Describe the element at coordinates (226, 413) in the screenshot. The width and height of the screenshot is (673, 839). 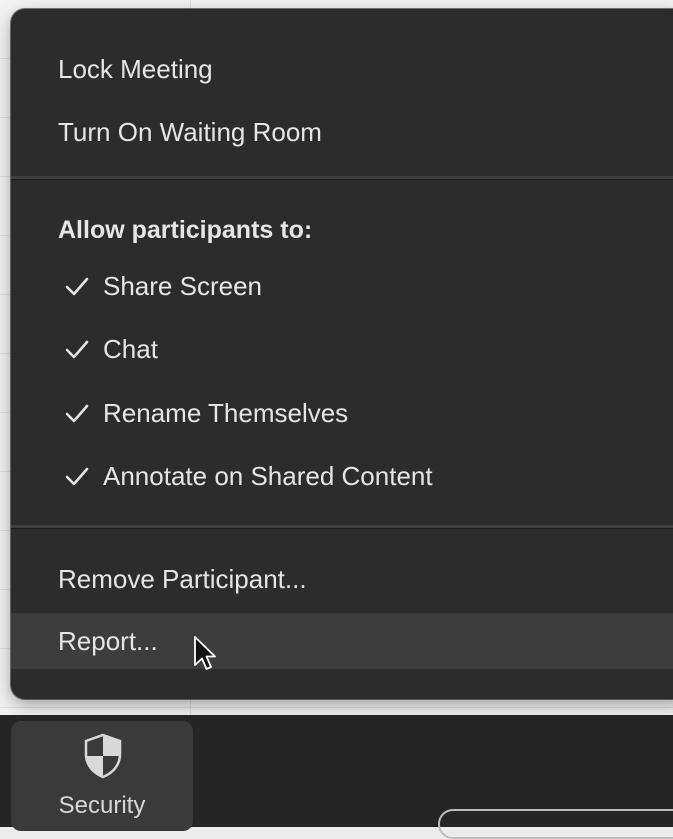
I see `rename-themselves-label: Rename Themselves` at that location.